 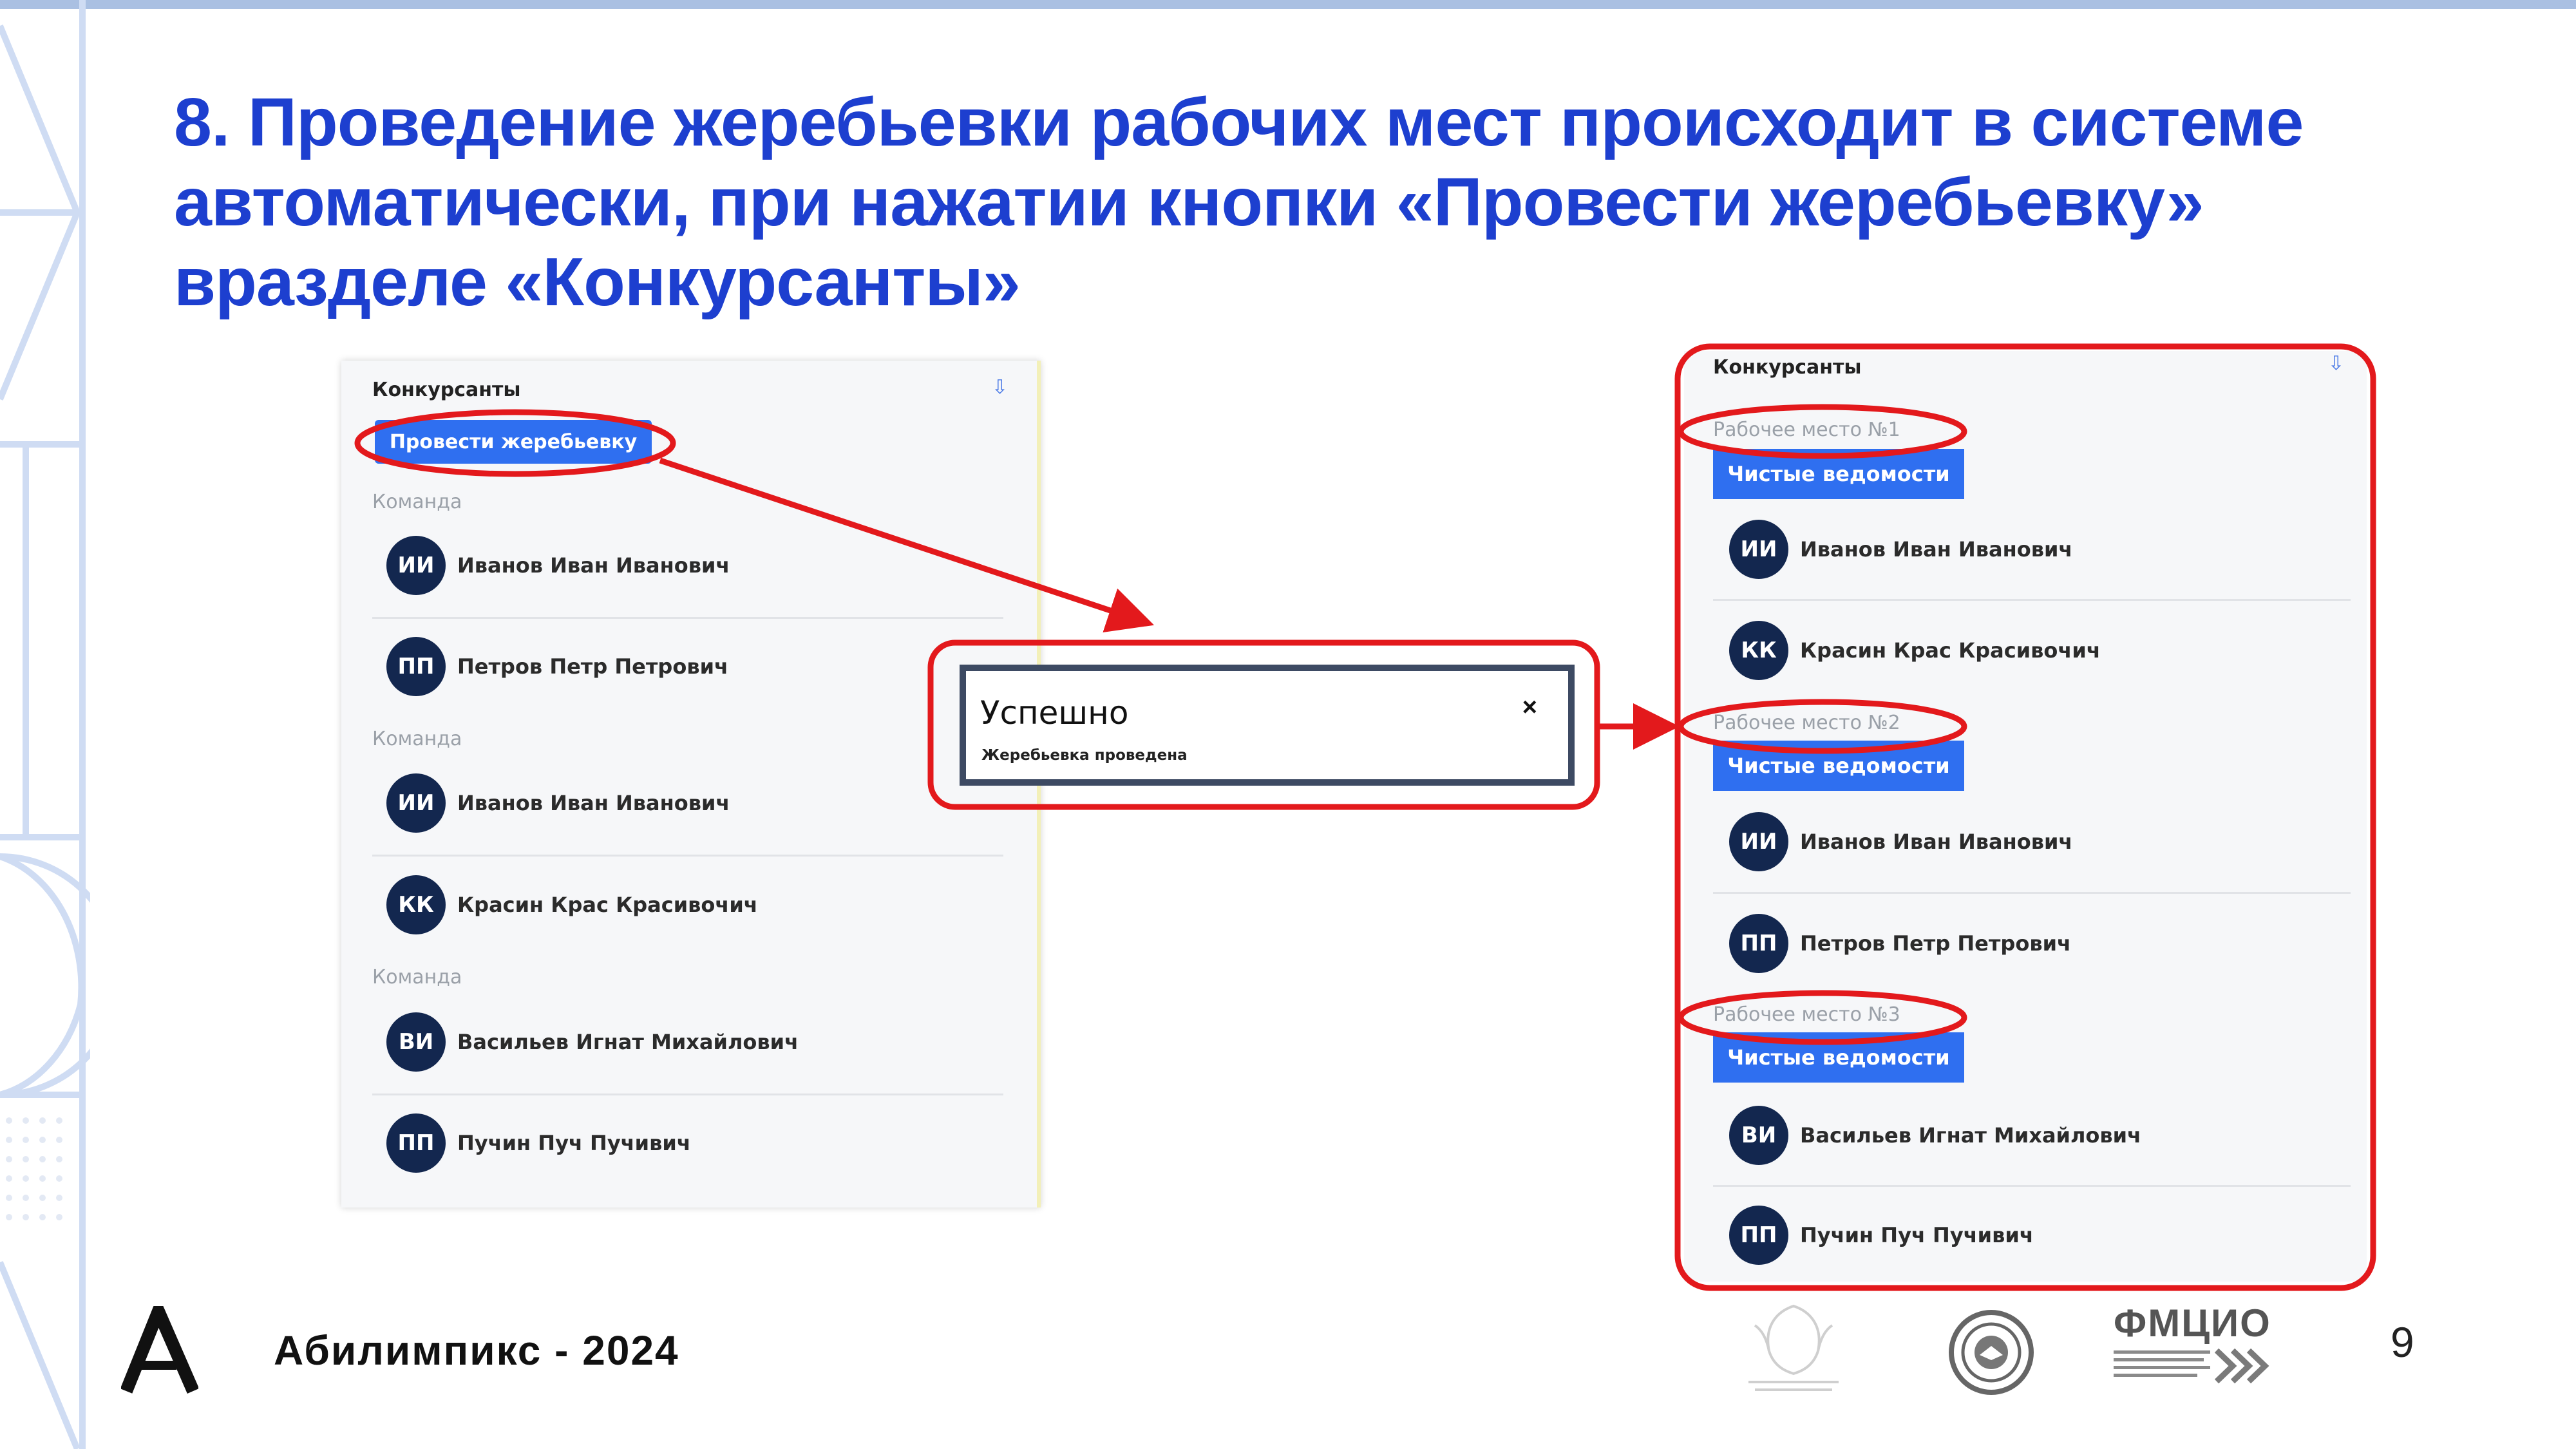 I want to click on workstation-label: Рабочее место №3, so click(x=1806, y=1014).